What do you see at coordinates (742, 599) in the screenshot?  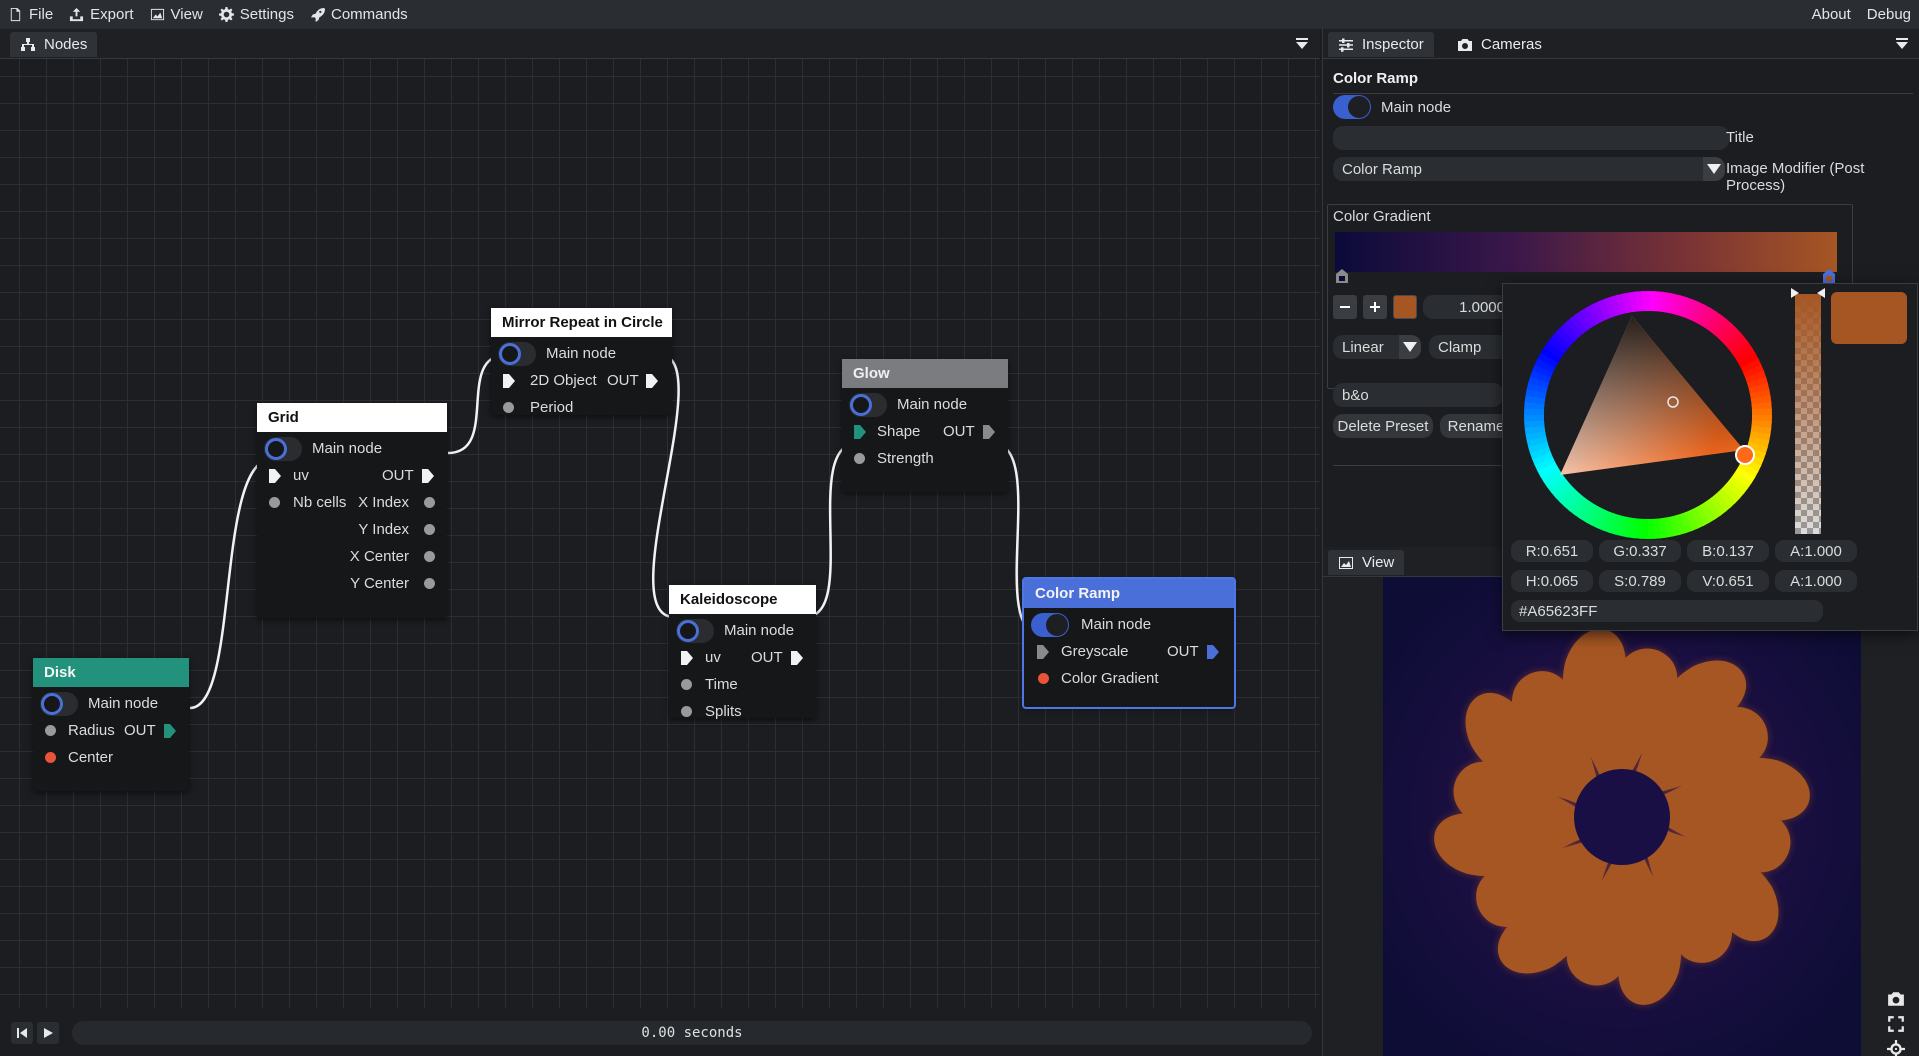 I see `node-kaleidoscope-title: Kaleidoscope` at bounding box center [742, 599].